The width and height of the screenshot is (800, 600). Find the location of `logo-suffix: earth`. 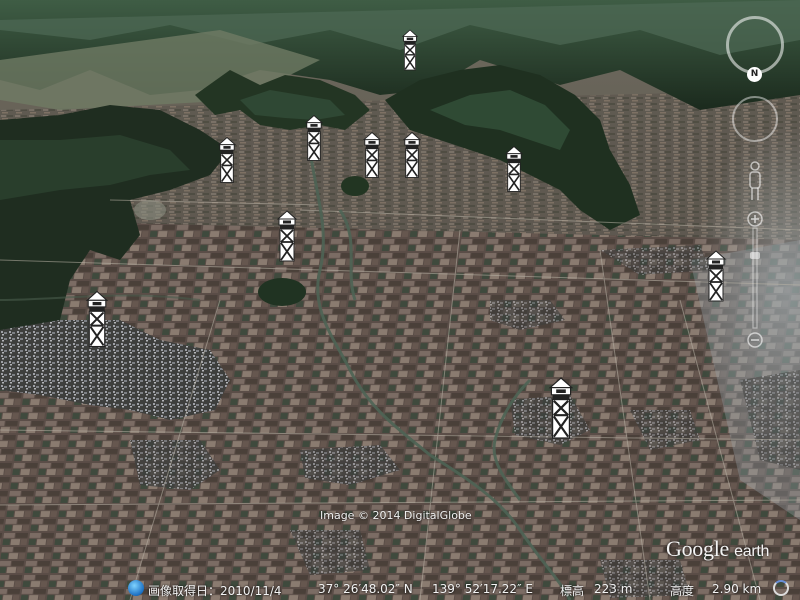

logo-suffix: earth is located at coordinates (752, 551).